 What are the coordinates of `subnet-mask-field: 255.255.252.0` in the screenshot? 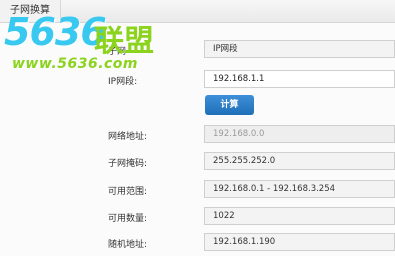 It's located at (299, 161).